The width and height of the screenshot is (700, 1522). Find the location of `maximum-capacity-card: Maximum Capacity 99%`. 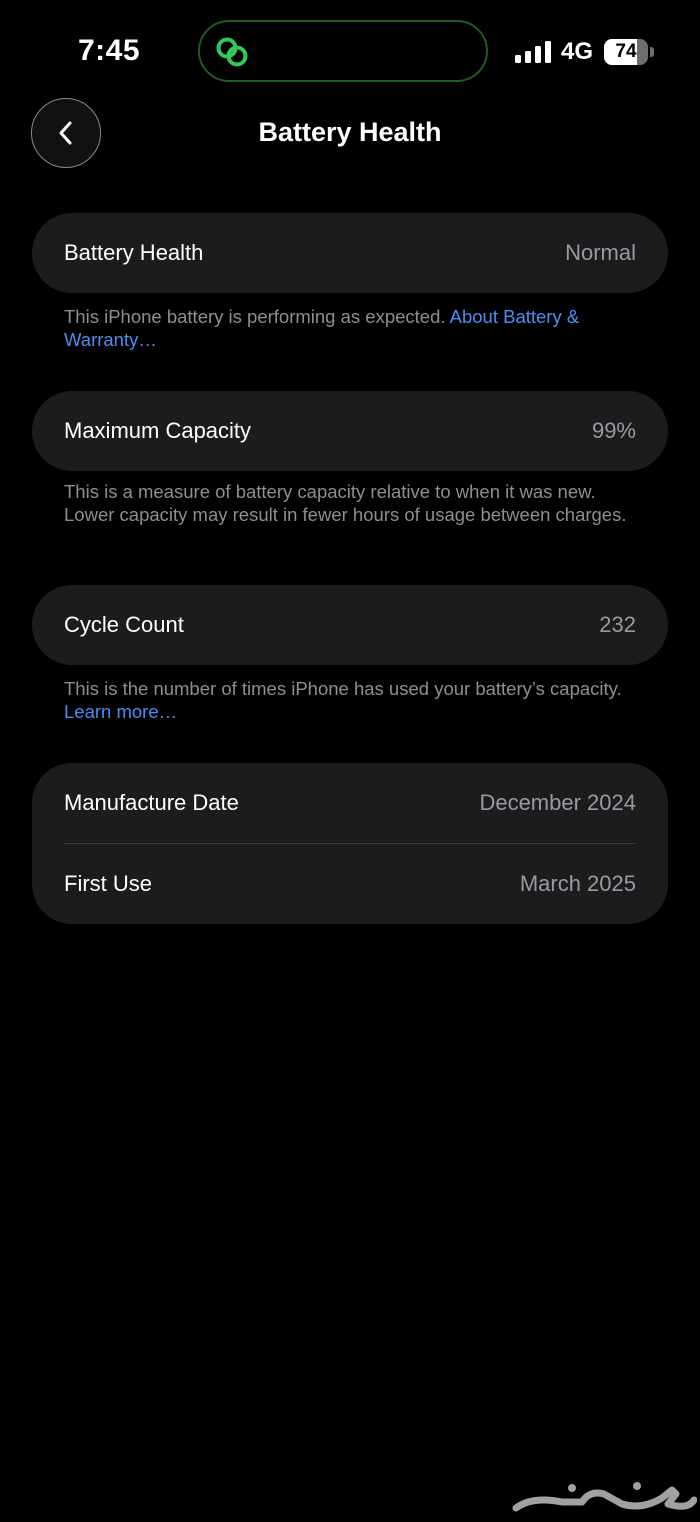

maximum-capacity-card: Maximum Capacity 99% is located at coordinates (350, 431).